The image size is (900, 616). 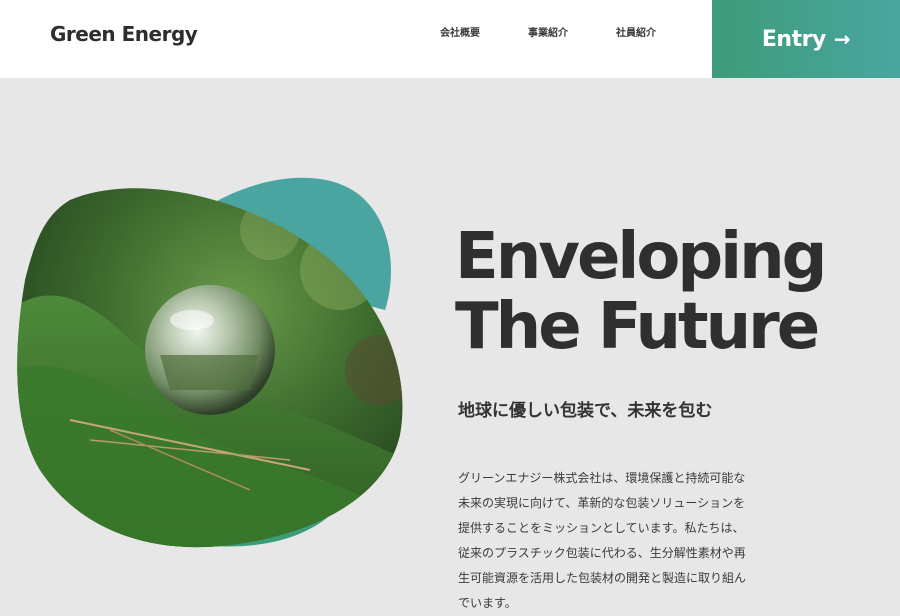 What do you see at coordinates (637, 327) in the screenshot?
I see `headline-line-2: The Future` at bounding box center [637, 327].